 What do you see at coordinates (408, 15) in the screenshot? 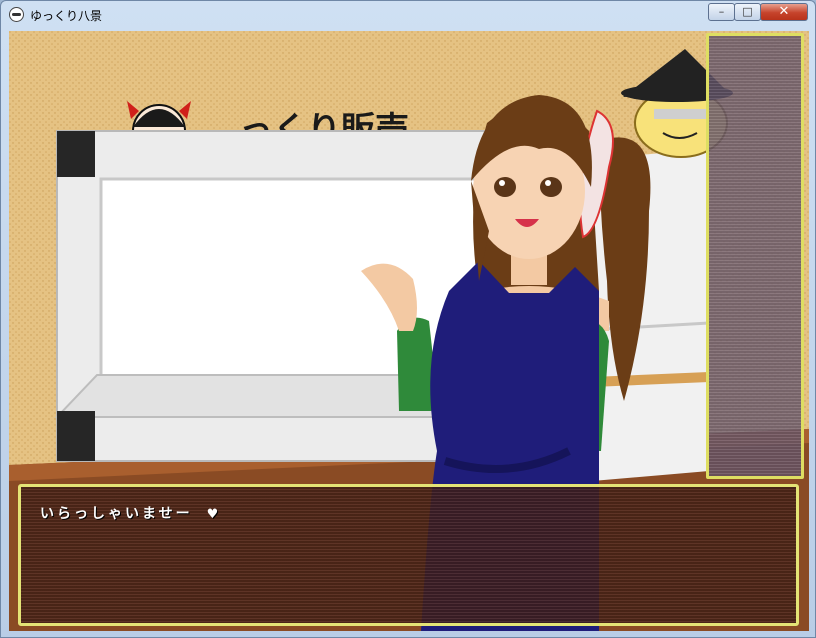
I see `title-bar: ゆっくり八景 – □ ✕` at bounding box center [408, 15].